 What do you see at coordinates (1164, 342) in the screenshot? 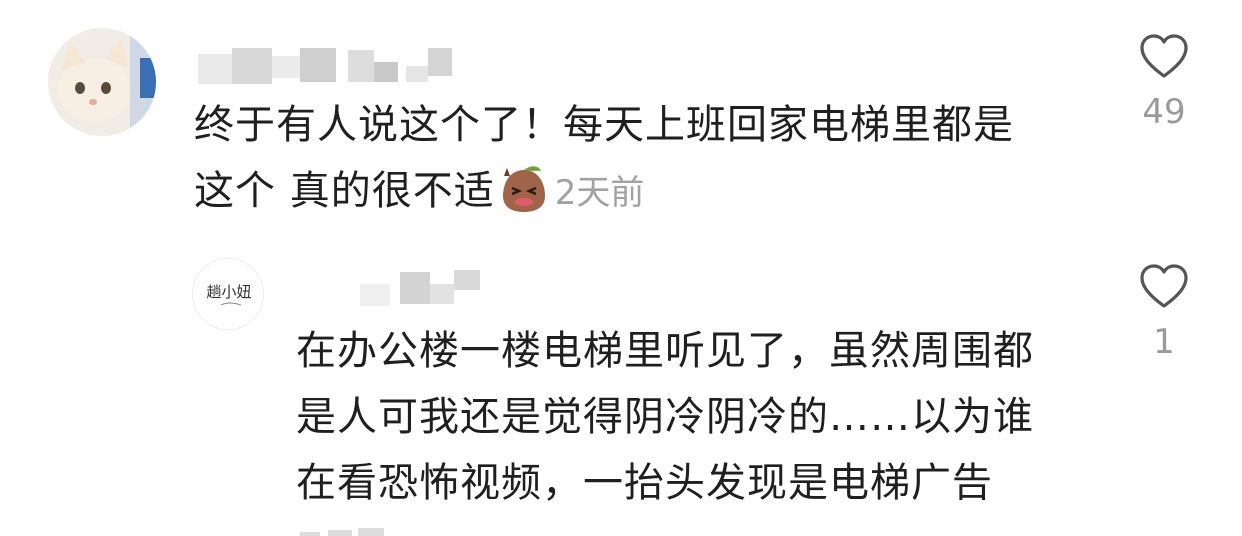
I see `like-count: 1` at bounding box center [1164, 342].